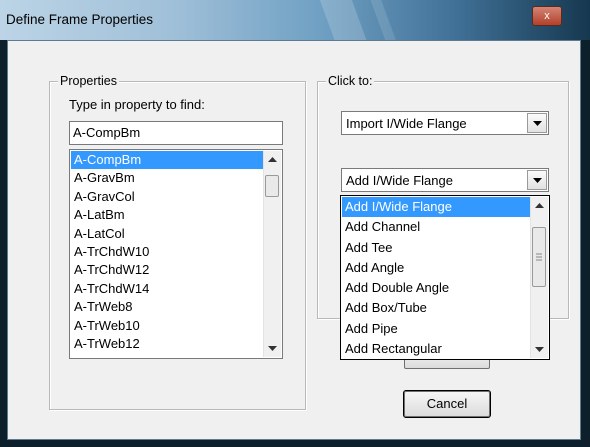 The image size is (590, 447). I want to click on dropdown-option: Add Box/Tube, so click(436, 308).